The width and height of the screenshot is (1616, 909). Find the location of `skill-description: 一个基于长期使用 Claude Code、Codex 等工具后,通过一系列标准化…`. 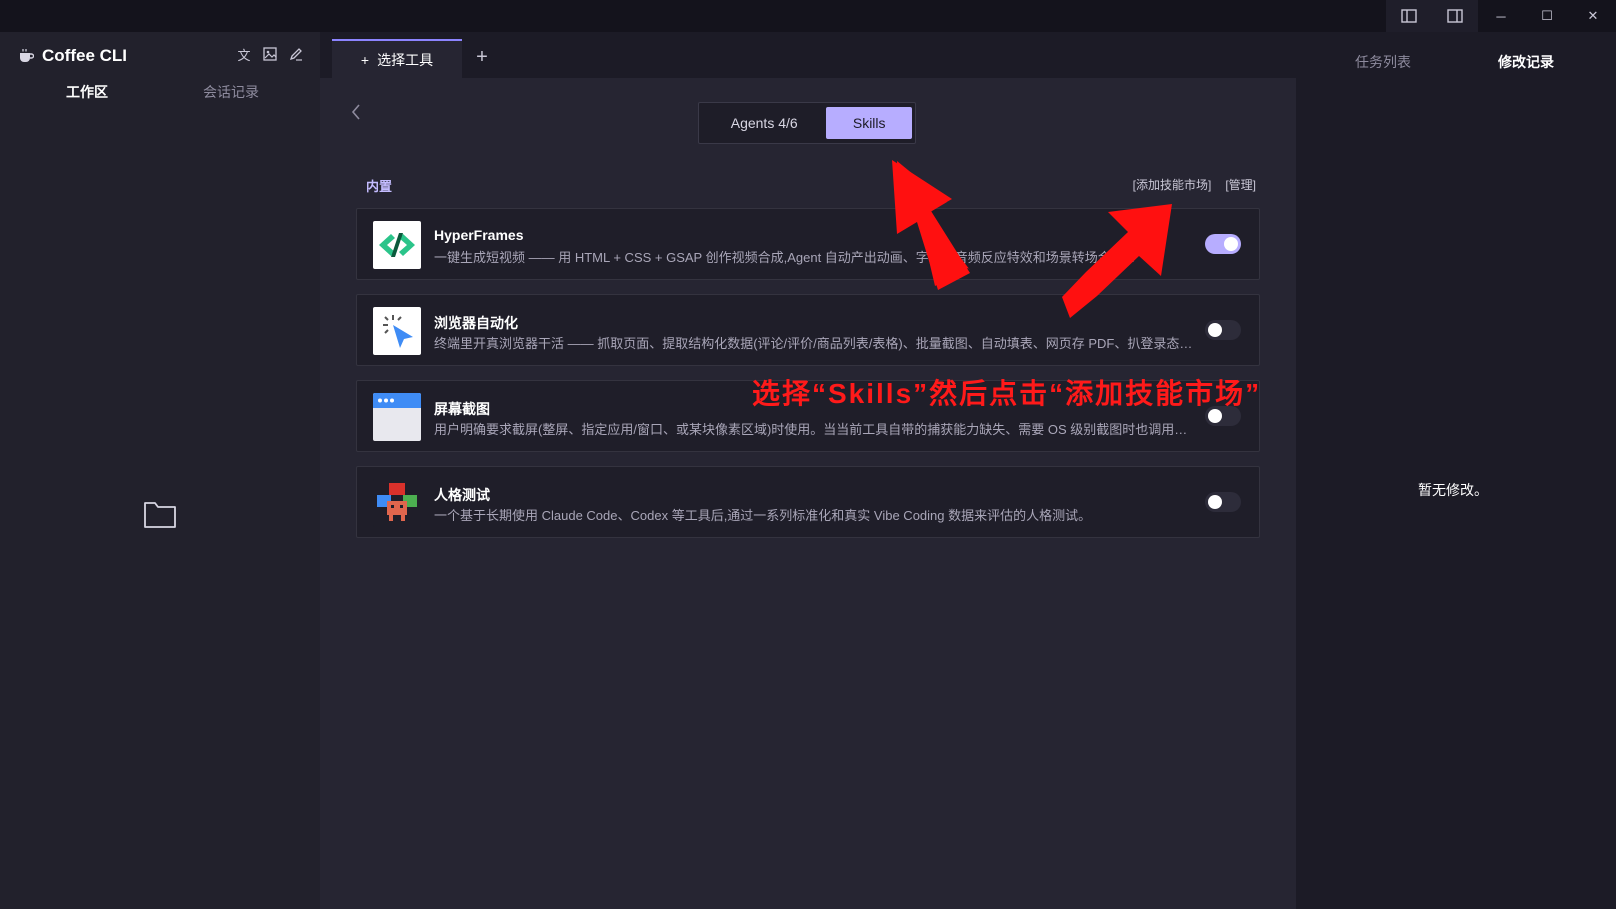

skill-description: 一个基于长期使用 Claude Code、Codex 等工具后,通过一系列标准化… is located at coordinates (763, 515).